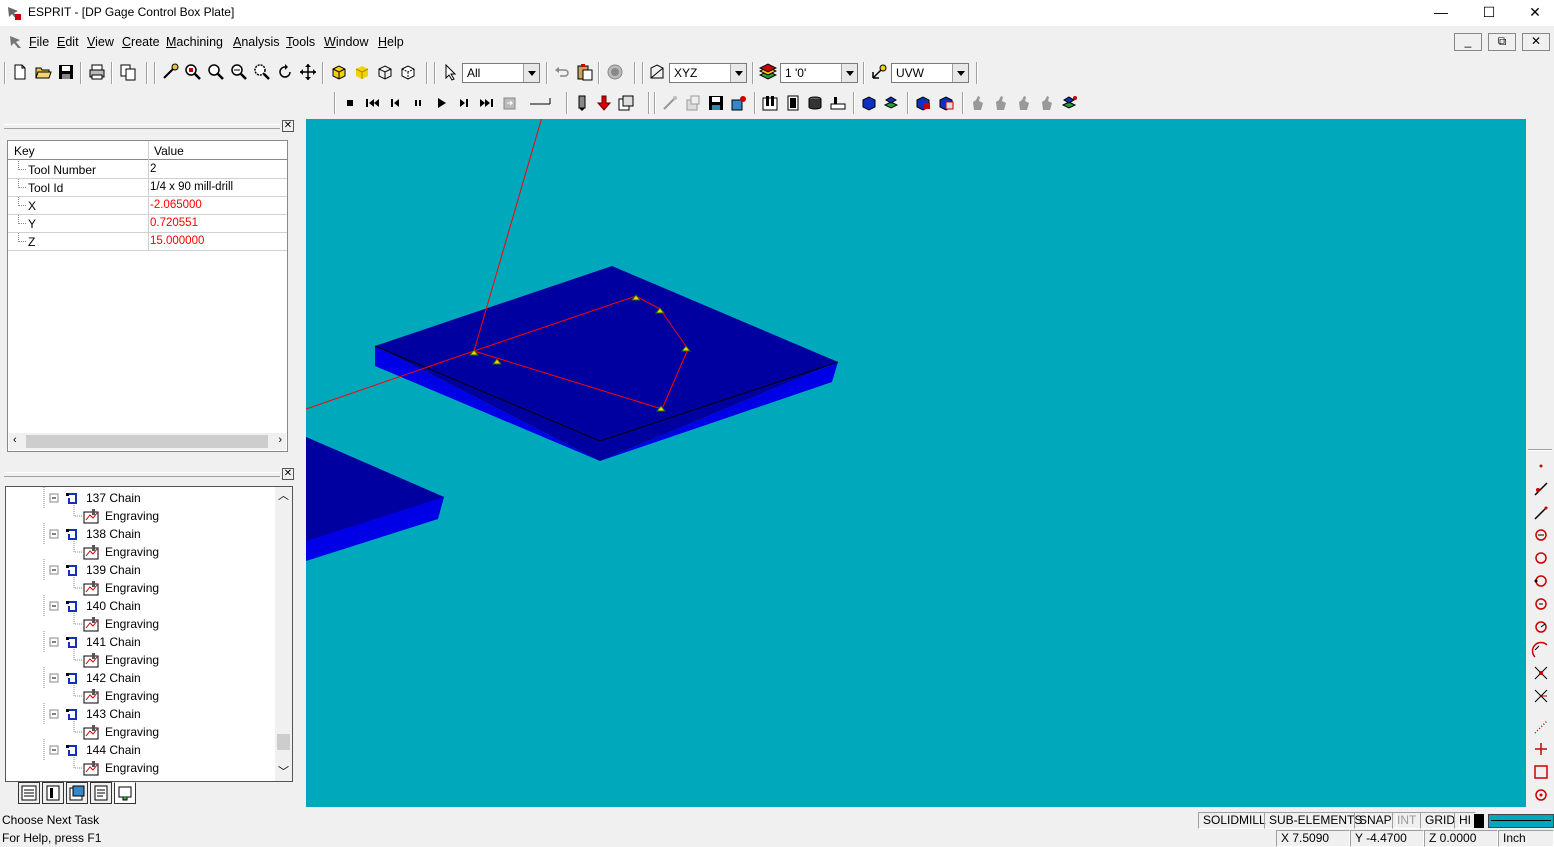 The image size is (1554, 847). What do you see at coordinates (308, 72) in the screenshot?
I see `pan-view-icon` at bounding box center [308, 72].